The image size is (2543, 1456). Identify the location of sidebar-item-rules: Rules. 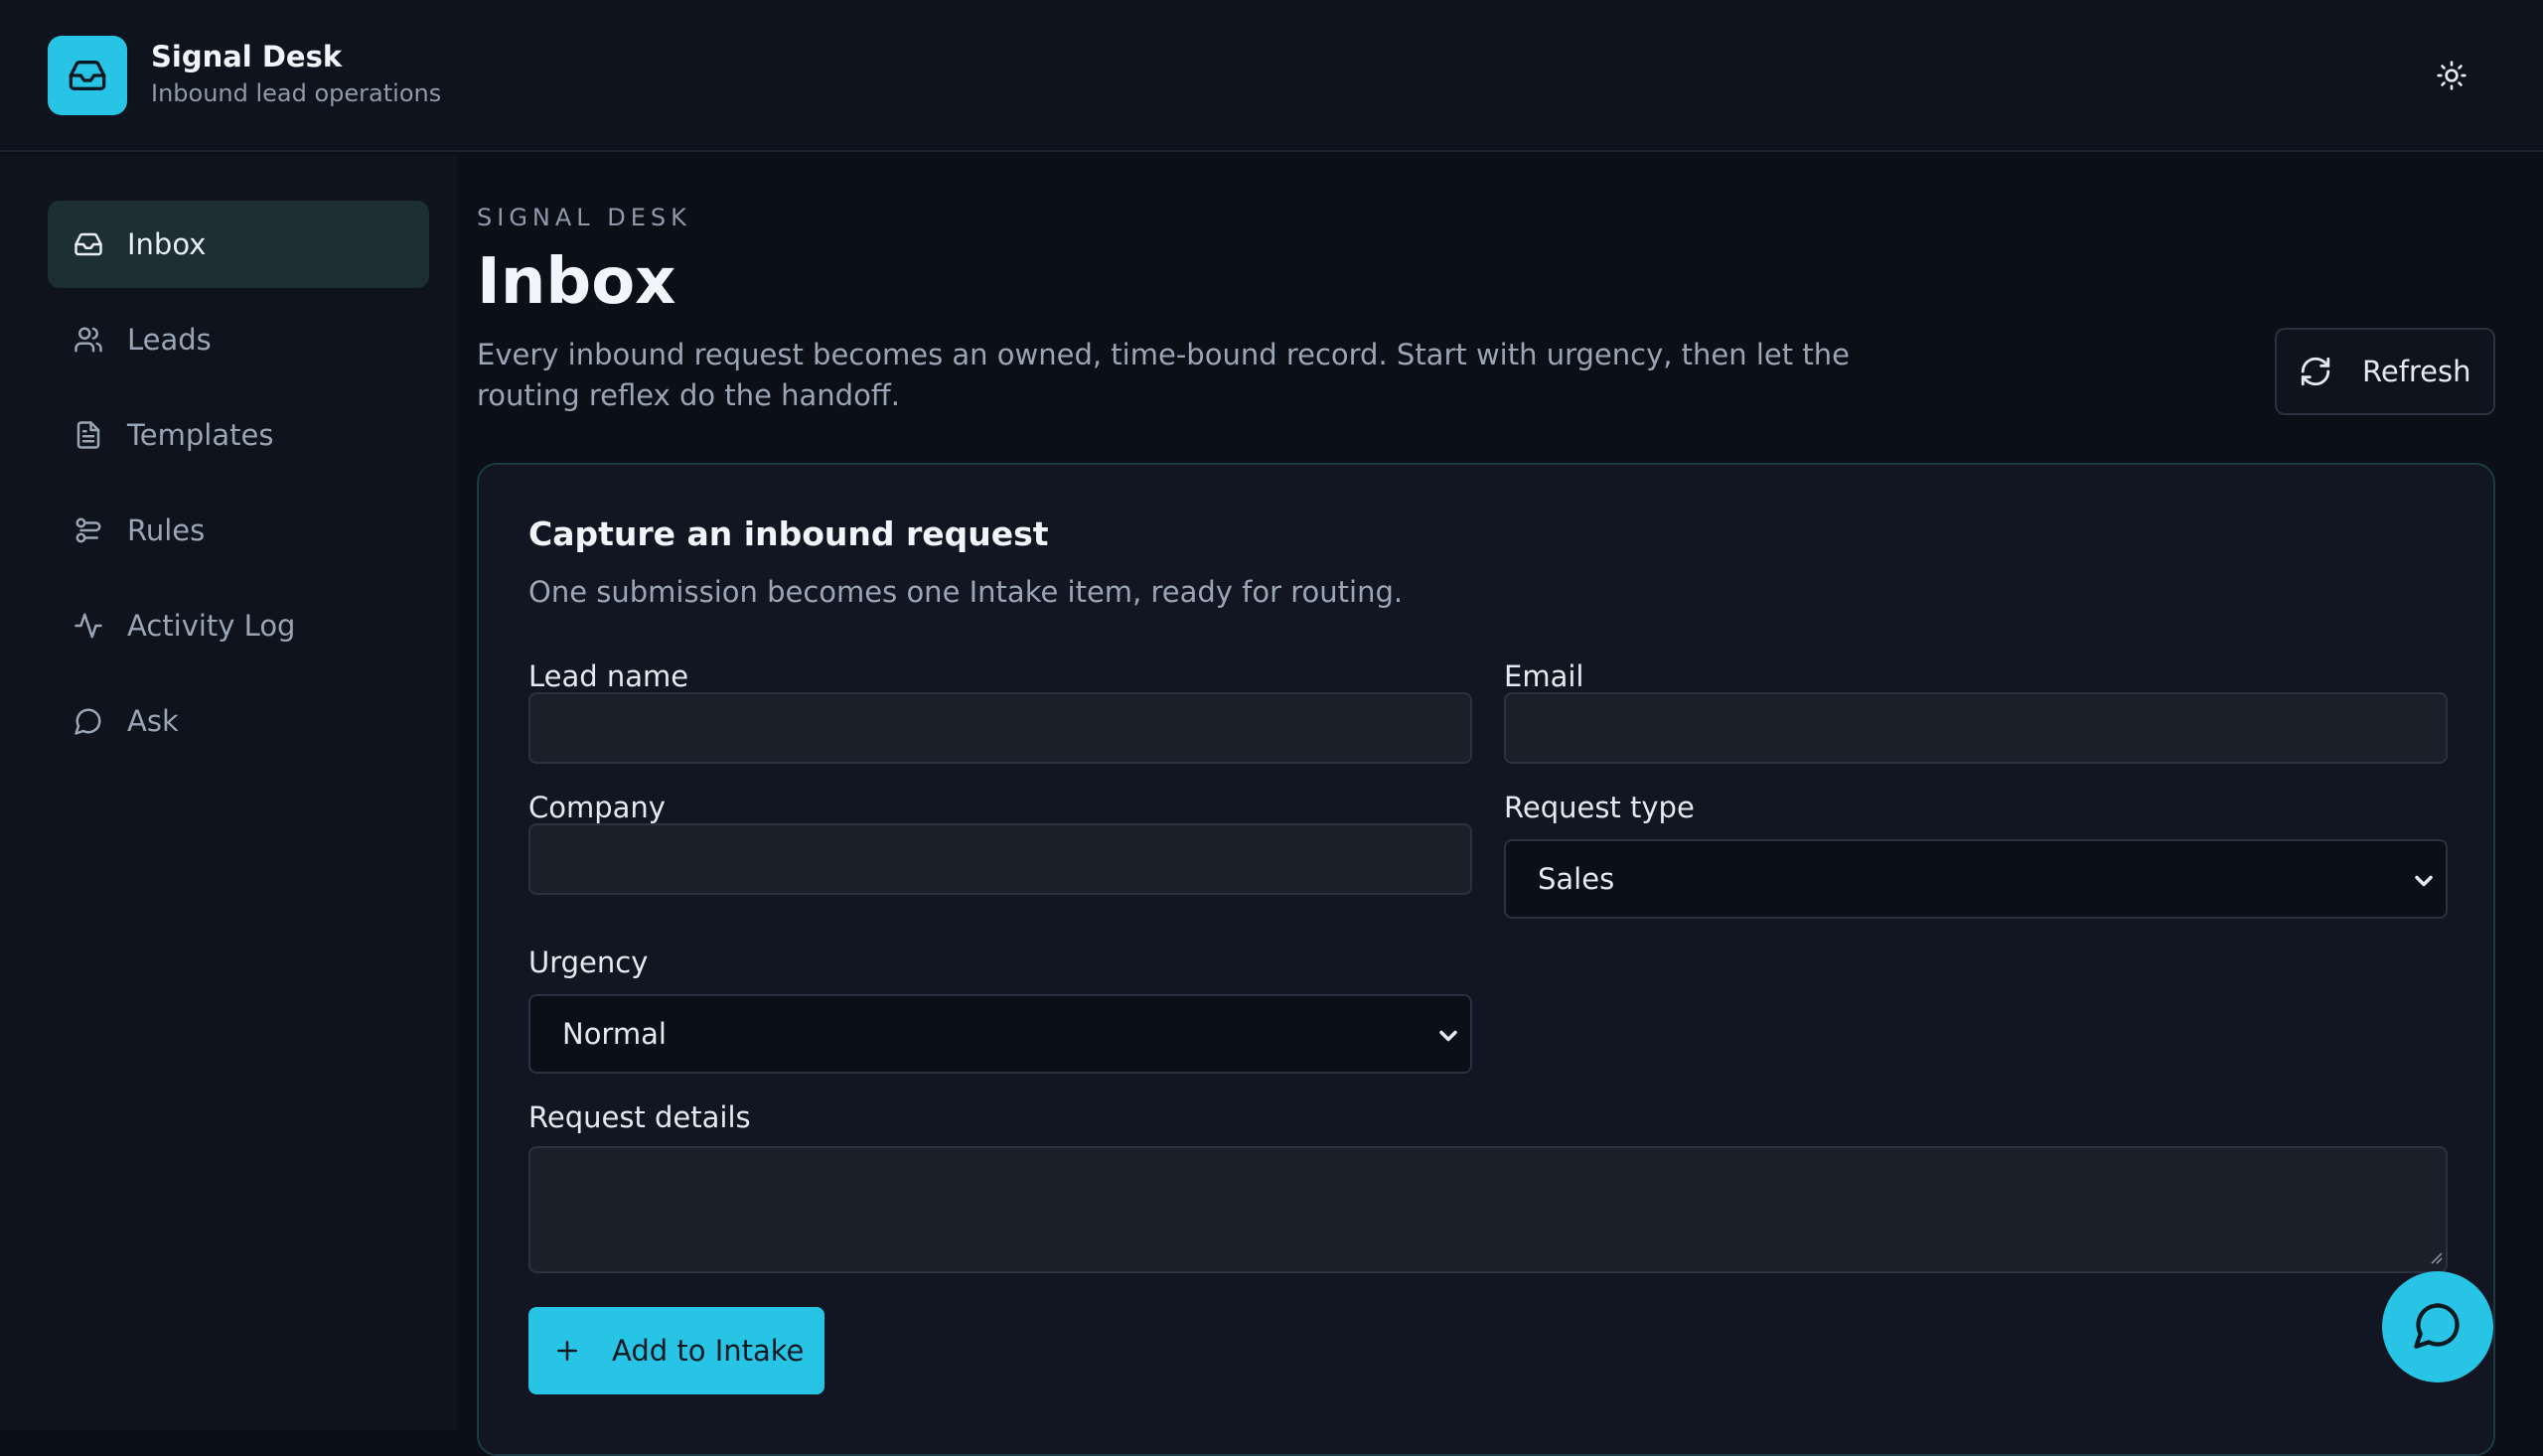
(238, 530).